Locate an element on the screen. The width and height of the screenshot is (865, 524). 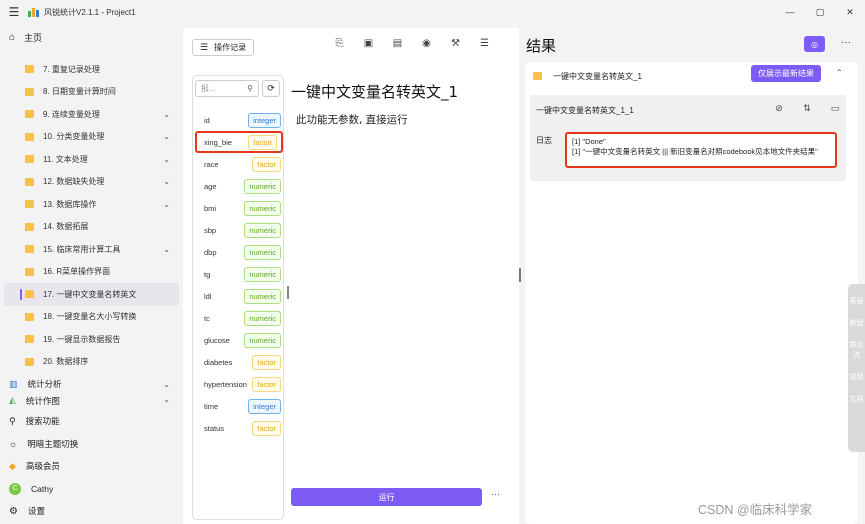
sidebar-item: 11. 文本处理 ⌄ is located at coordinates (91, 159).